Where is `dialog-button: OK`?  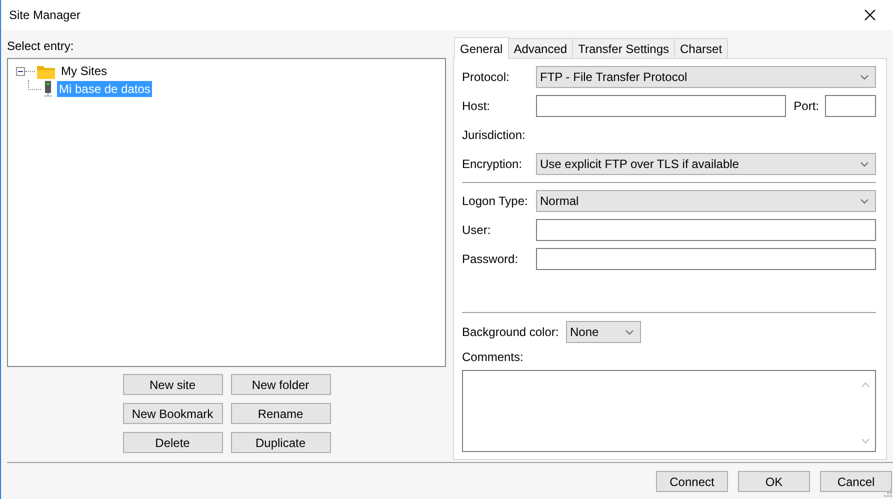
dialog-button: OK is located at coordinates (774, 481).